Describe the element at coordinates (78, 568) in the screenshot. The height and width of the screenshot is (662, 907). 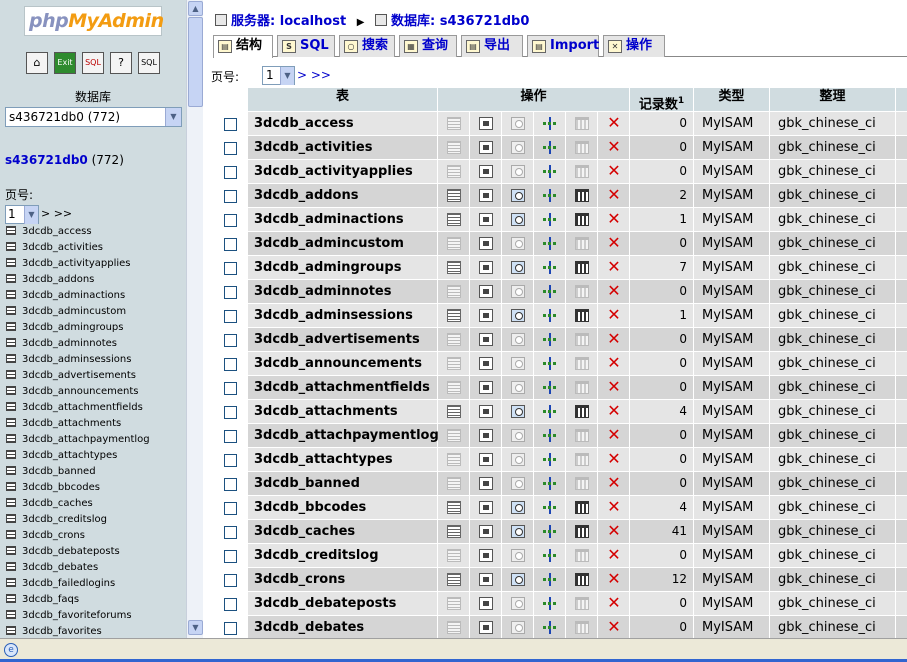
I see `nav-table-item: 3dcdb_debates` at that location.